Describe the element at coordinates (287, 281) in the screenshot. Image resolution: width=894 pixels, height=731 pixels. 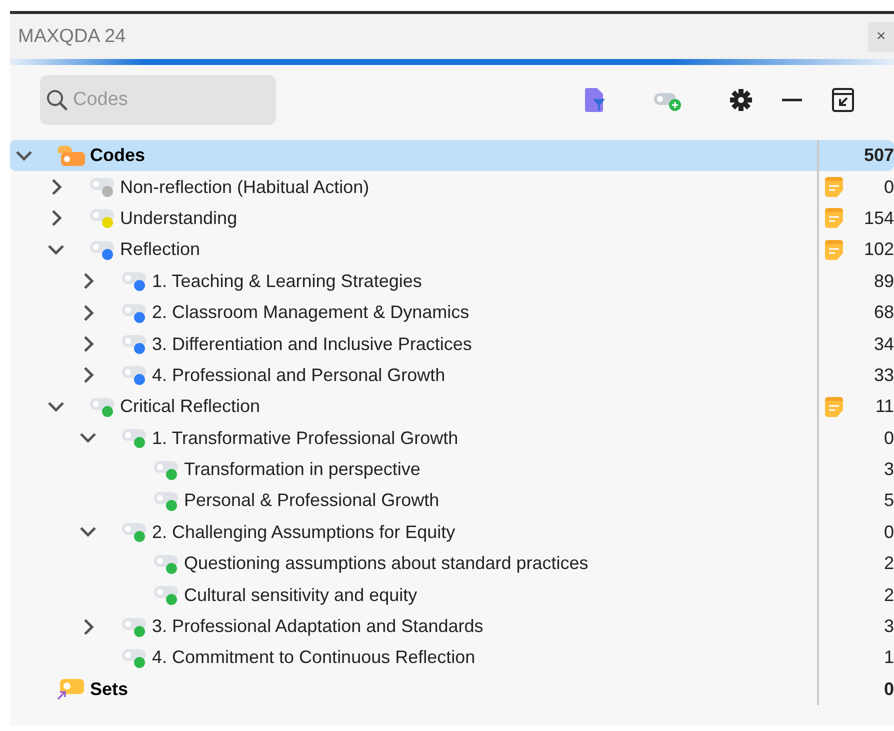
I see `code-label: 1. Teaching & Learning Strategies` at that location.